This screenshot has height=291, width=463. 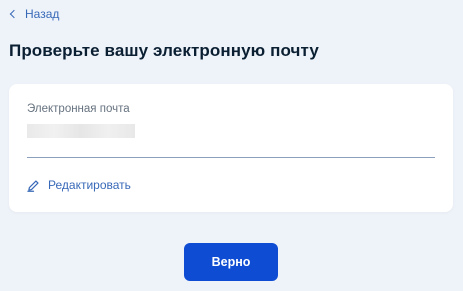 I want to click on pencil-icon, so click(x=33, y=185).